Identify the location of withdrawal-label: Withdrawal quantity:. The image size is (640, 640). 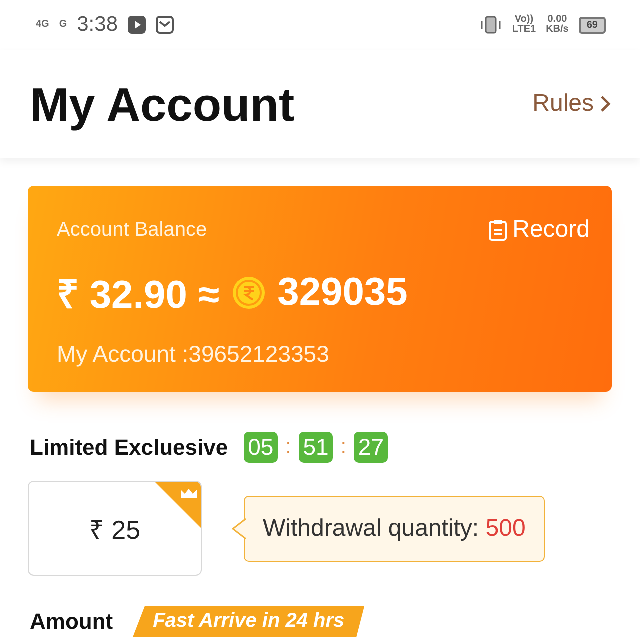
(371, 528).